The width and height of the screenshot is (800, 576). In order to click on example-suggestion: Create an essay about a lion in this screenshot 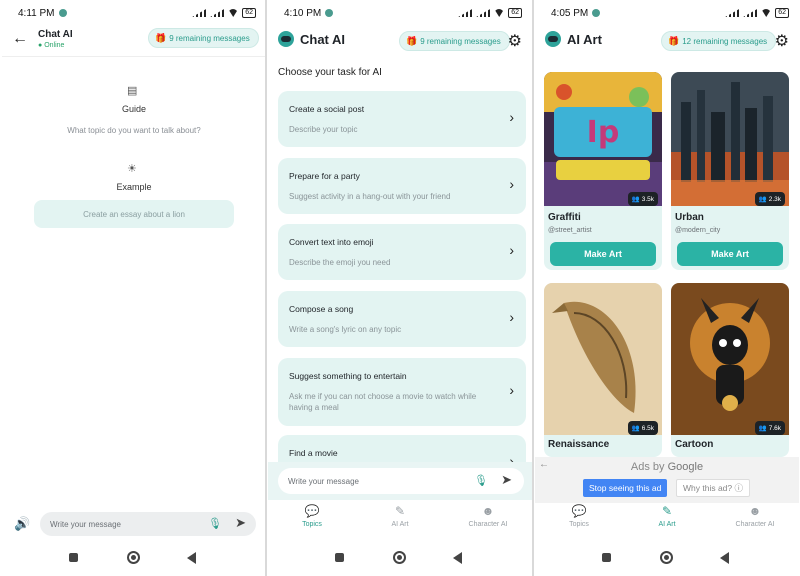, I will do `click(134, 214)`.